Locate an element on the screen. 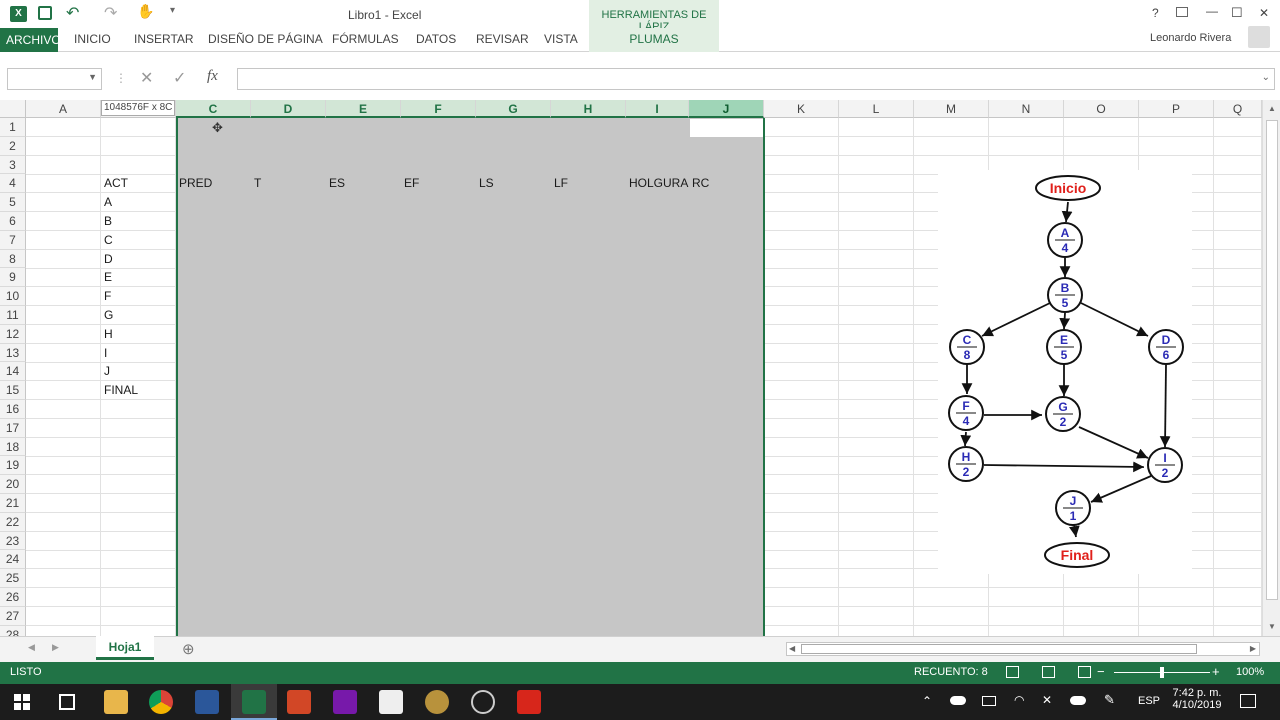  avatar is located at coordinates (1259, 37).